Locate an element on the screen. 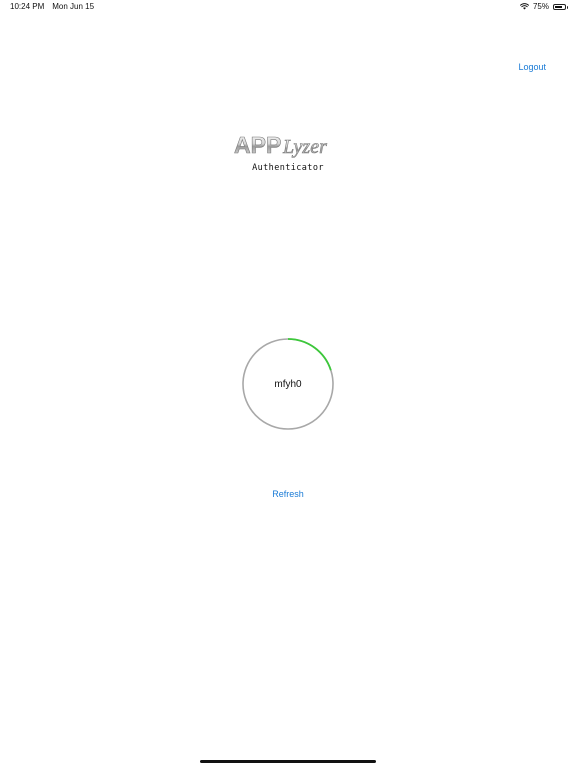  battery-level-fill is located at coordinates (558, 6).